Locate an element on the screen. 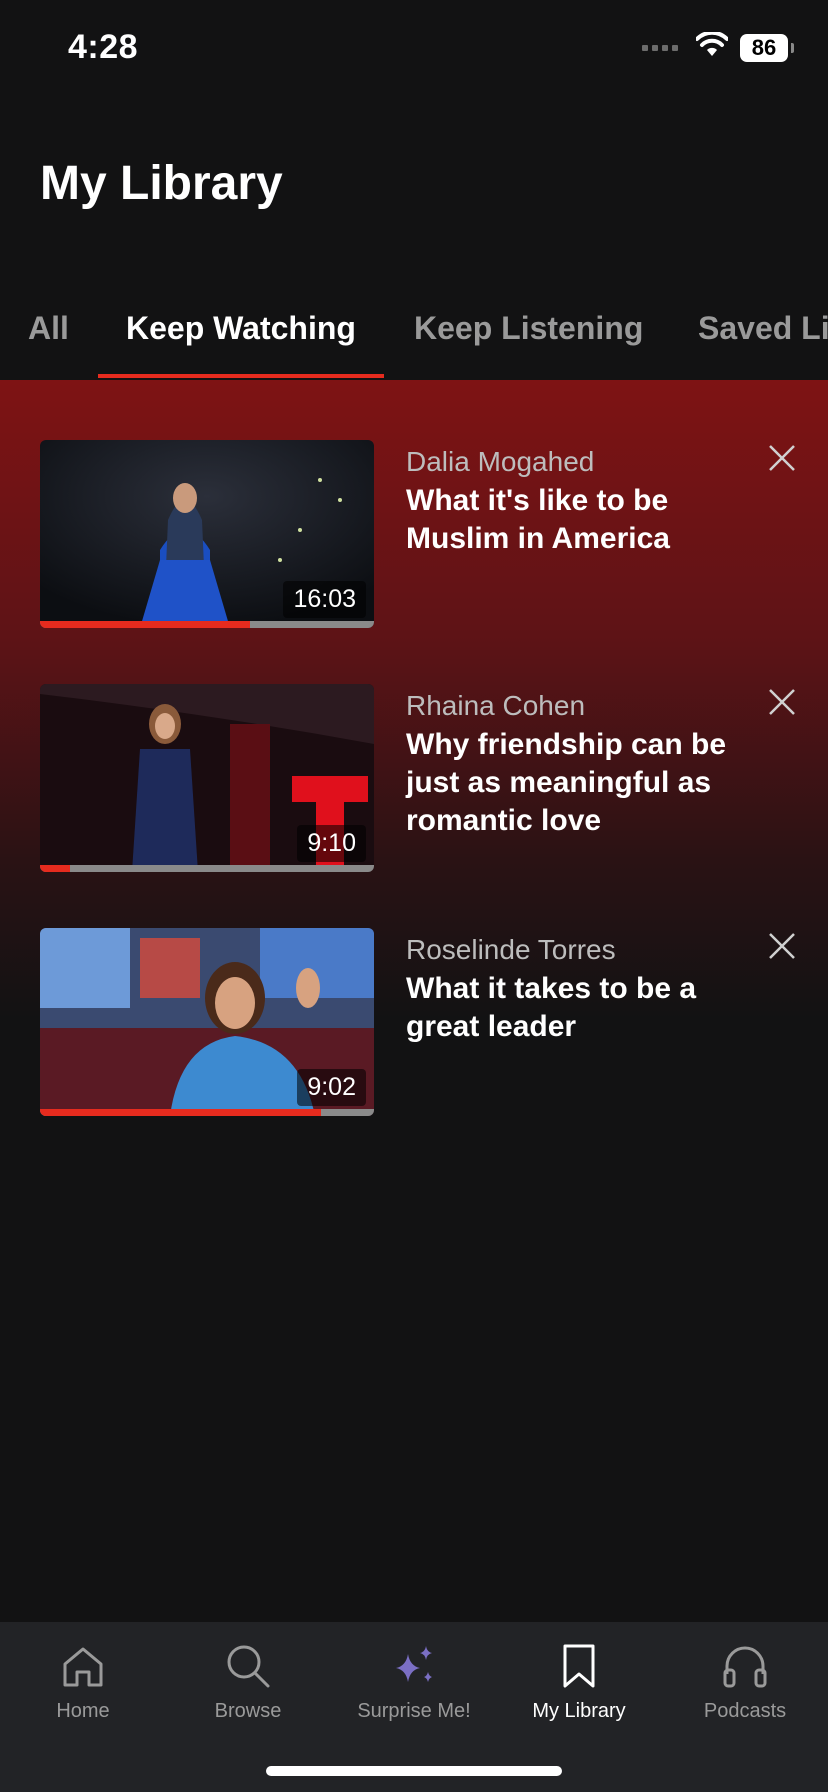 The image size is (828, 1792). tab-bar-my-library: My Library is located at coordinates (579, 1682).